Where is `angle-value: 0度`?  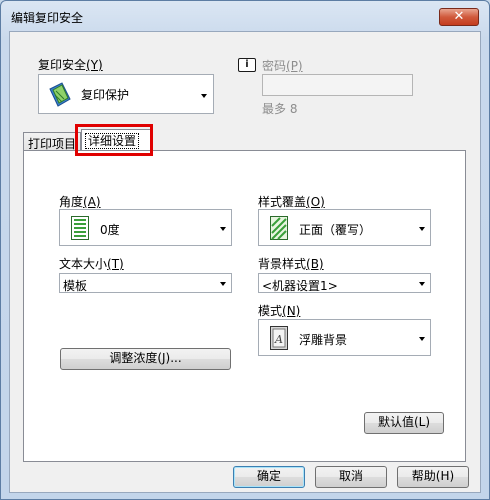 angle-value: 0度 is located at coordinates (110, 230).